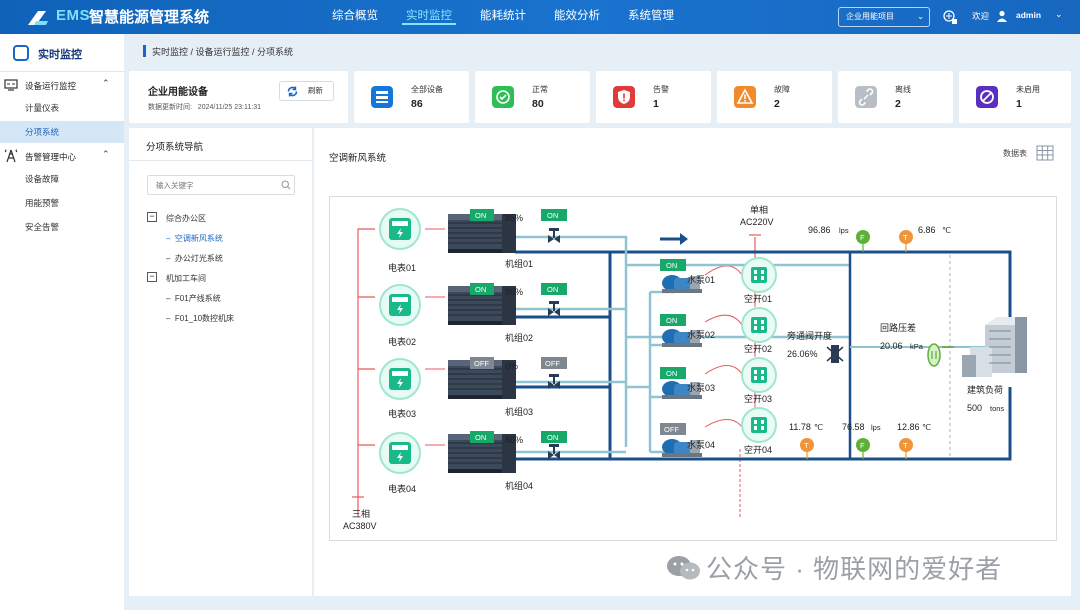 Image resolution: width=1080 pixels, height=610 pixels. I want to click on breadcrumb-marker, so click(144, 51).